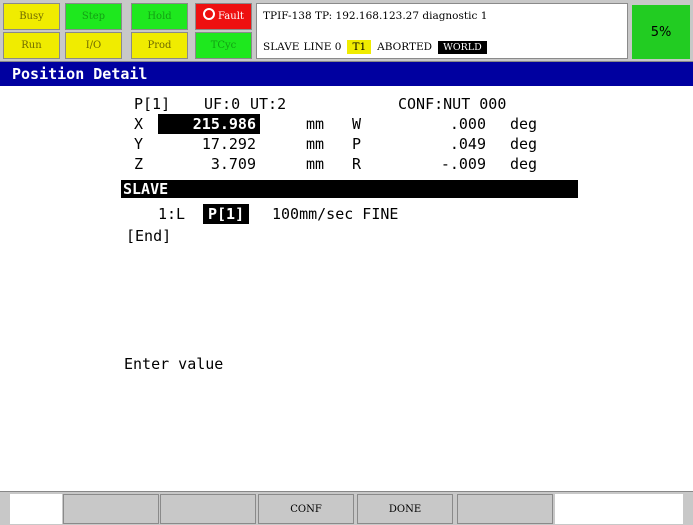 Image resolution: width=693 pixels, height=525 pixels. Describe the element at coordinates (315, 164) in the screenshot. I see `axis-z-unit: mm` at that location.